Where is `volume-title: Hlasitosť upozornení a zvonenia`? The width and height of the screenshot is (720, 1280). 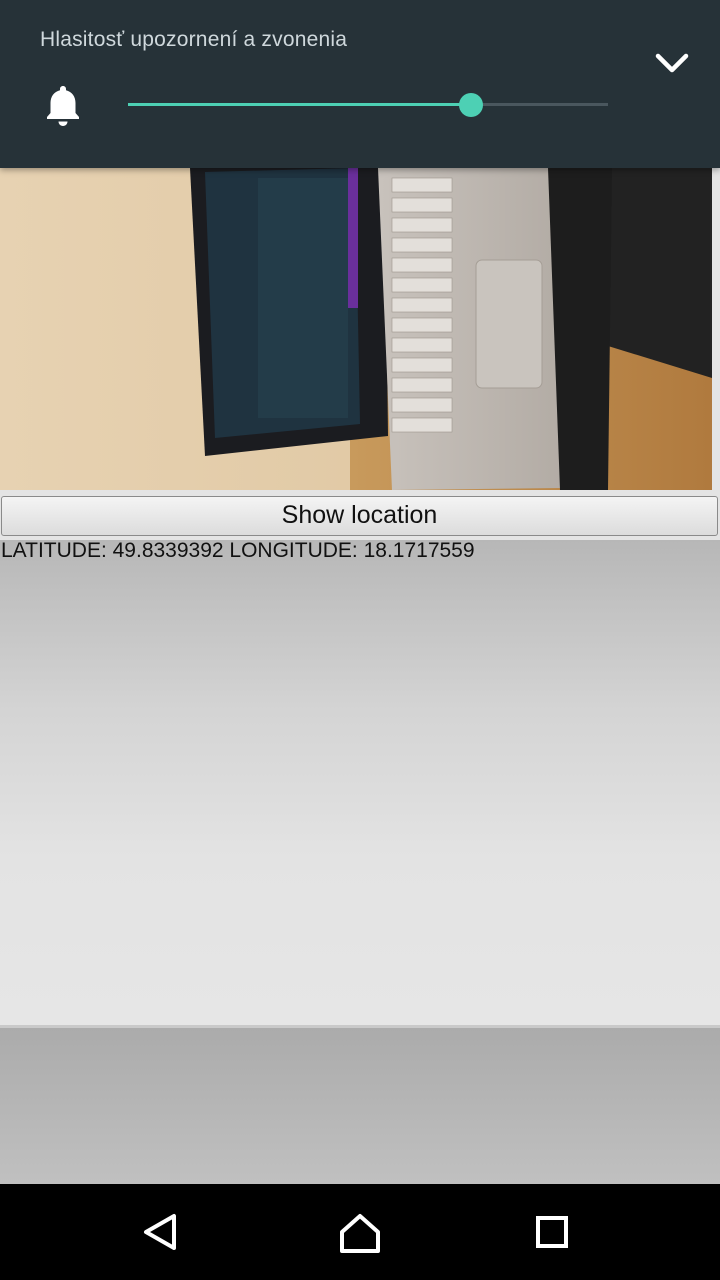 volume-title: Hlasitosť upozornení a zvonenia is located at coordinates (194, 39).